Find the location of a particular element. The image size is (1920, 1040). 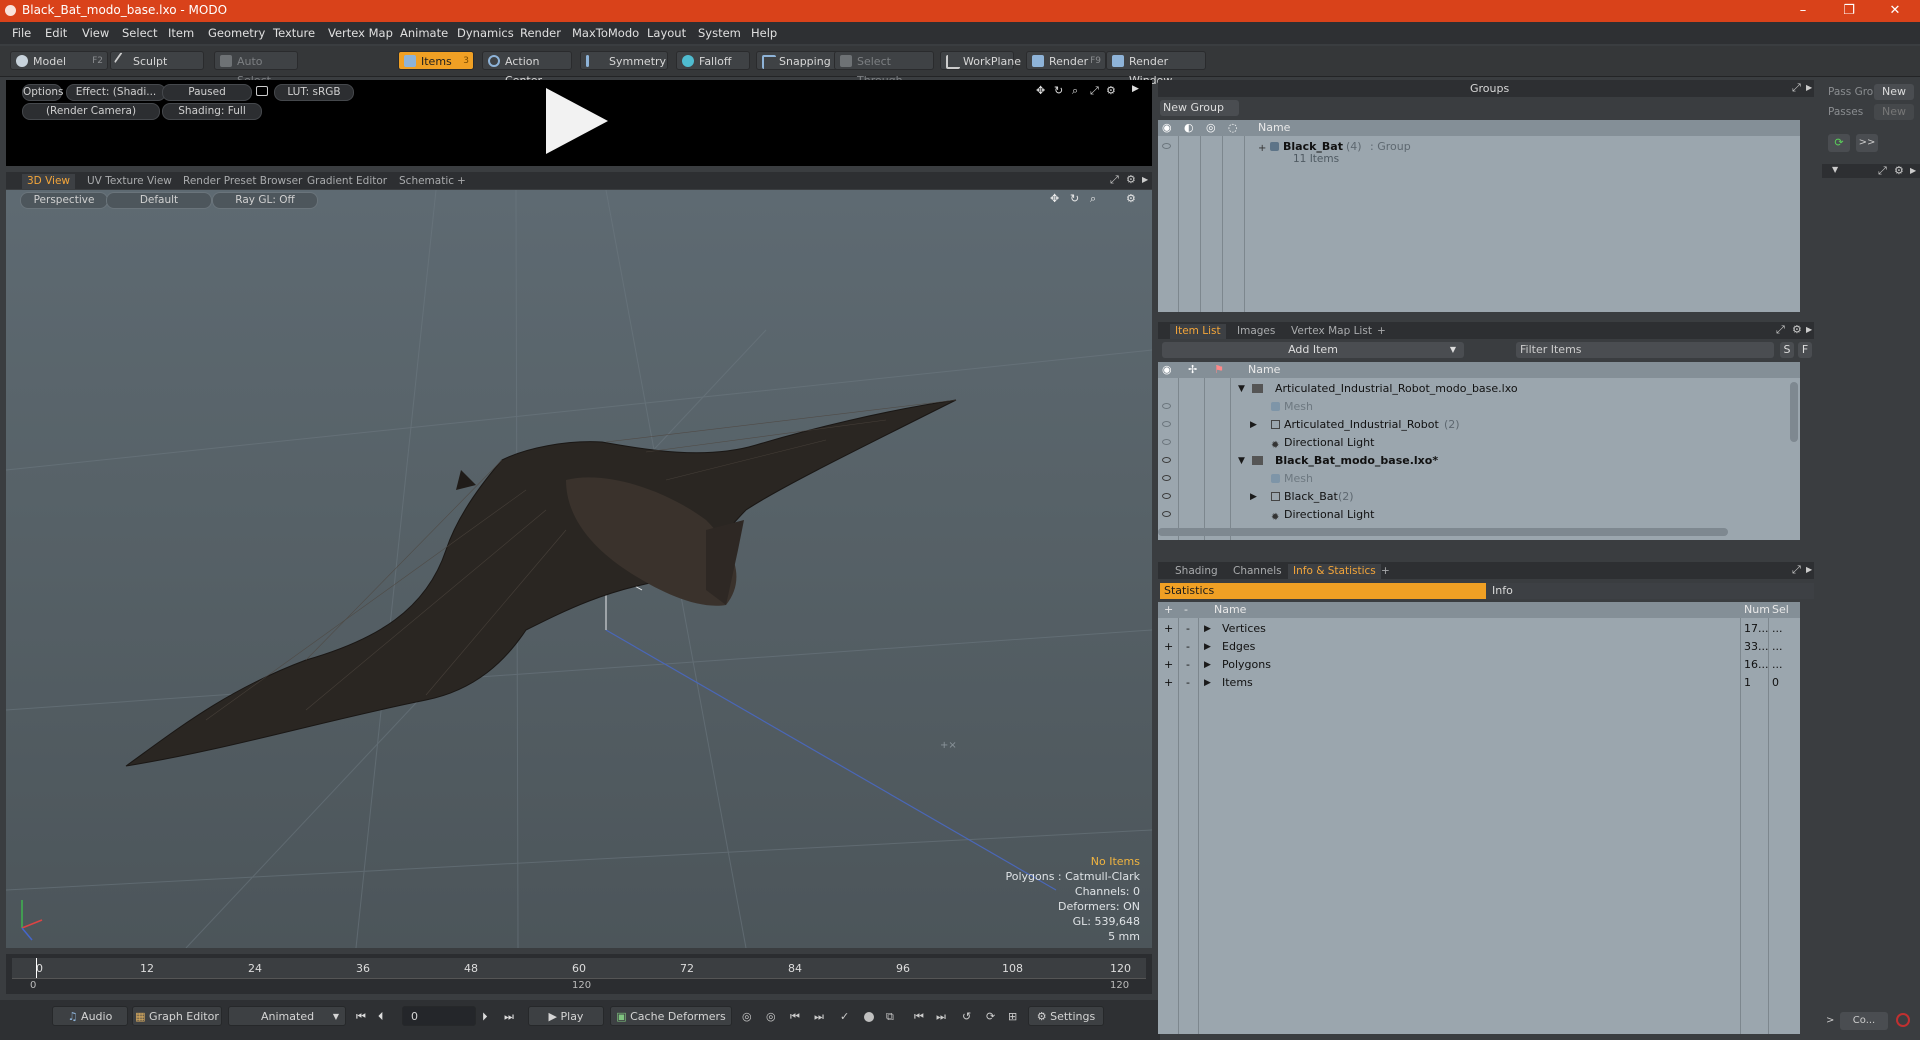

sculpt-mode-button: Sculpt is located at coordinates (157, 60).